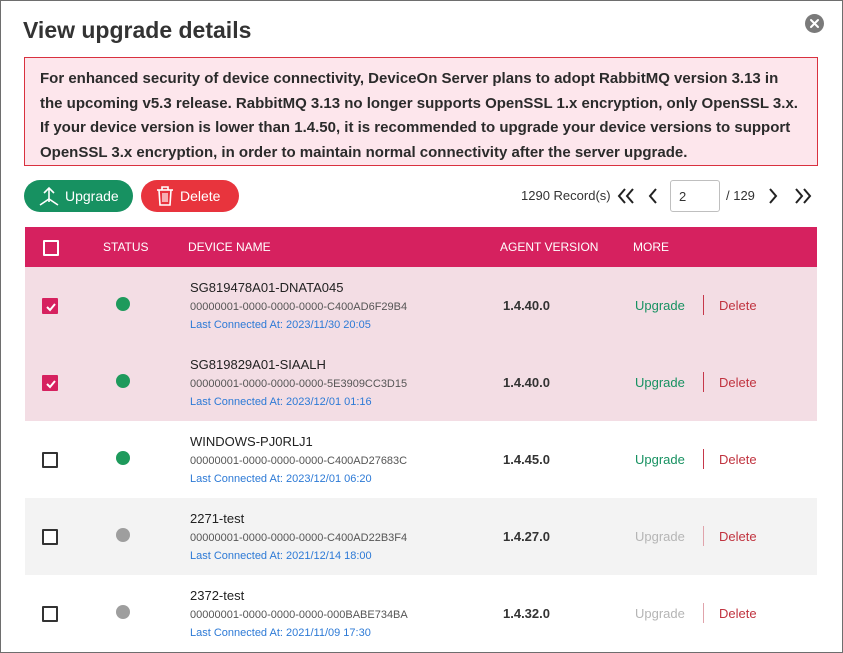 This screenshot has height=653, width=843. I want to click on dialog-title: View upgrade details, so click(137, 30).